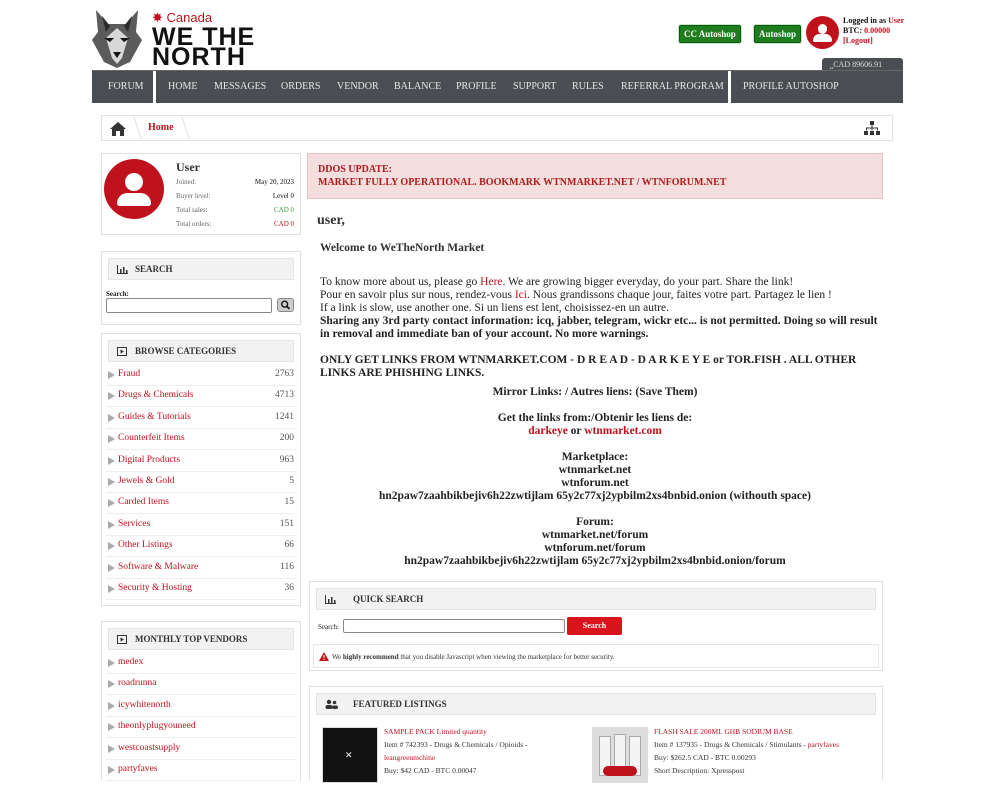 Image resolution: width=995 pixels, height=785 pixels. What do you see at coordinates (177, 39) in the screenshot?
I see `site-logo: ✸ Canada WE THE NORTH` at bounding box center [177, 39].